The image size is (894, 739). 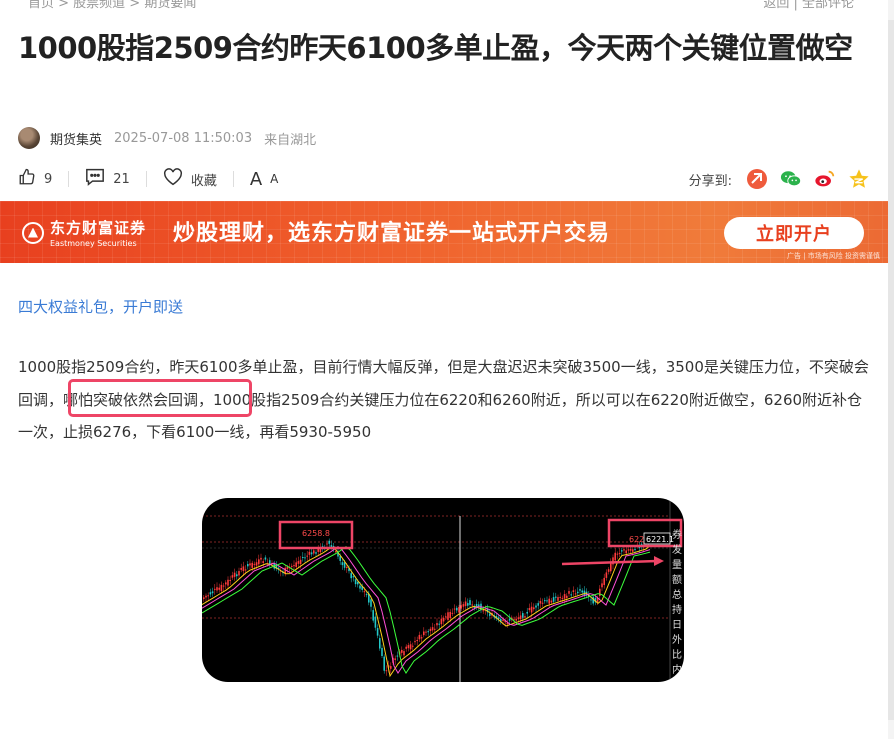 I want to click on side-panel-char: 发, so click(x=677, y=549).